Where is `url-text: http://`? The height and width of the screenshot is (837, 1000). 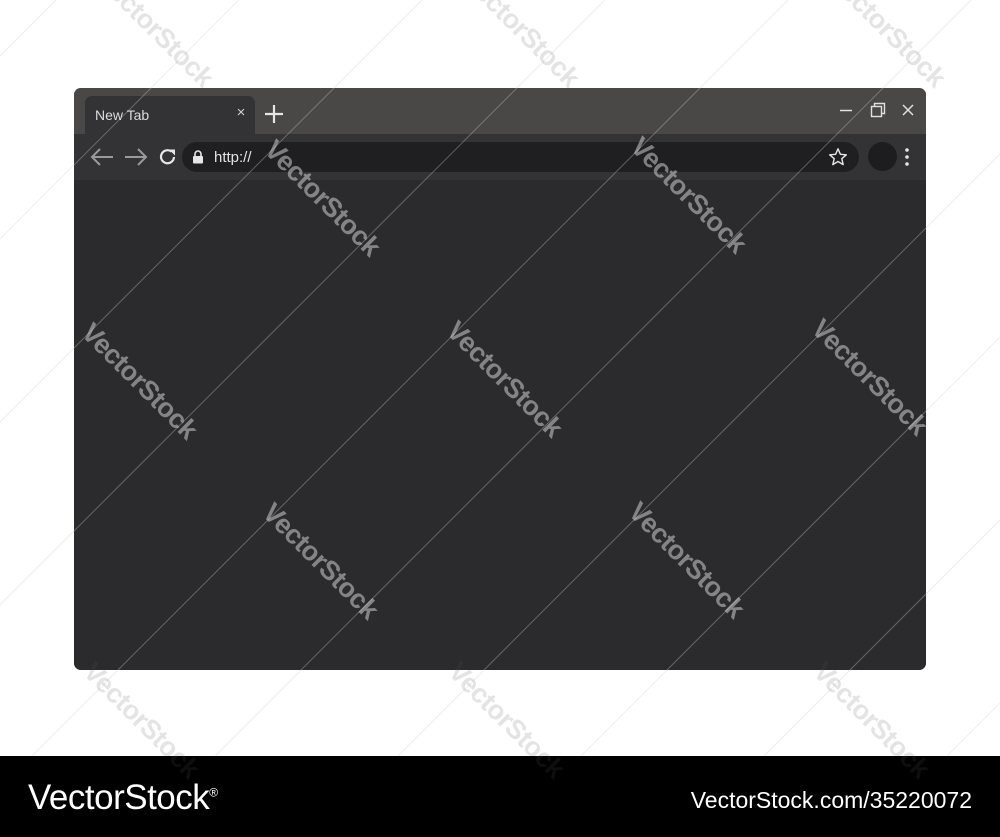 url-text: http:// is located at coordinates (233, 157).